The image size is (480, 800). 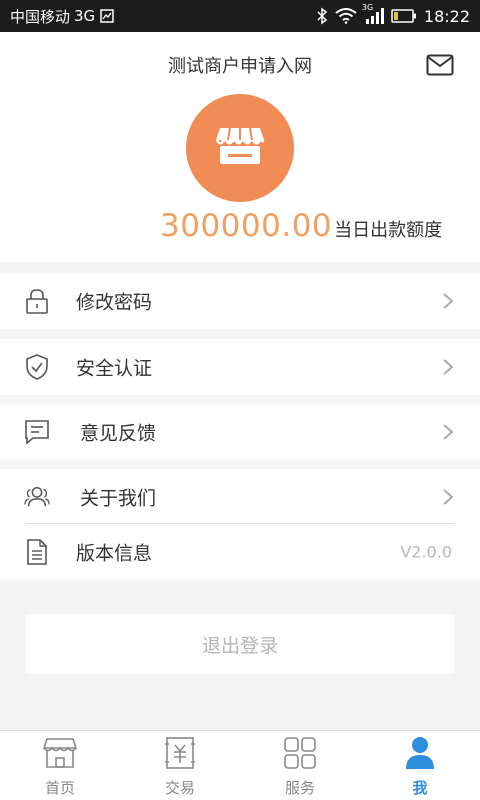 I want to click on version-value: V2.0.0, so click(x=426, y=552).